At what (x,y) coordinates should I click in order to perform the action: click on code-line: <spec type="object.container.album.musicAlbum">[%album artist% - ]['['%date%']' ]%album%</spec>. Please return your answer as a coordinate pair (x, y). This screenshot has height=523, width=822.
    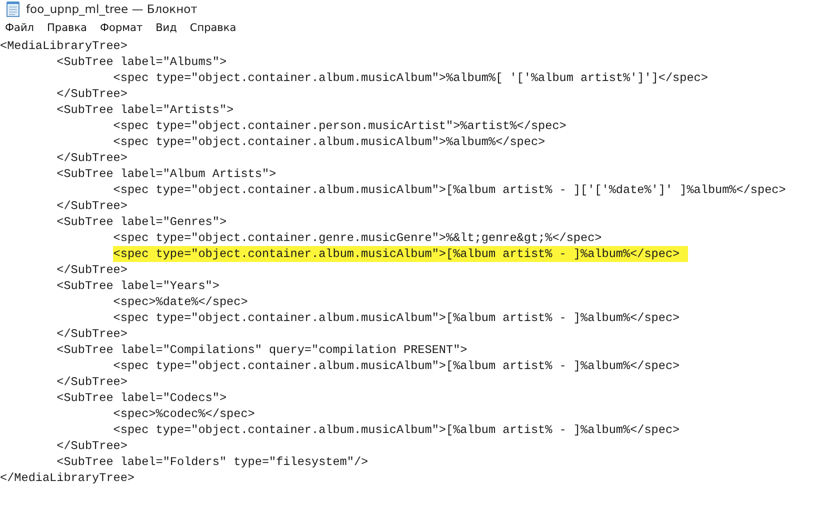
    Looking at the image, I should click on (449, 190).